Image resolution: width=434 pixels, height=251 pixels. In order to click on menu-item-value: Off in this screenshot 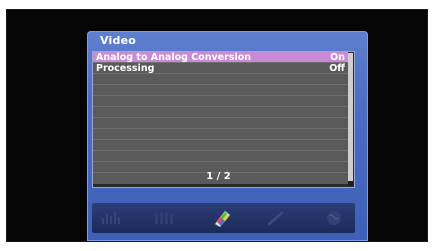, I will do `click(337, 68)`.